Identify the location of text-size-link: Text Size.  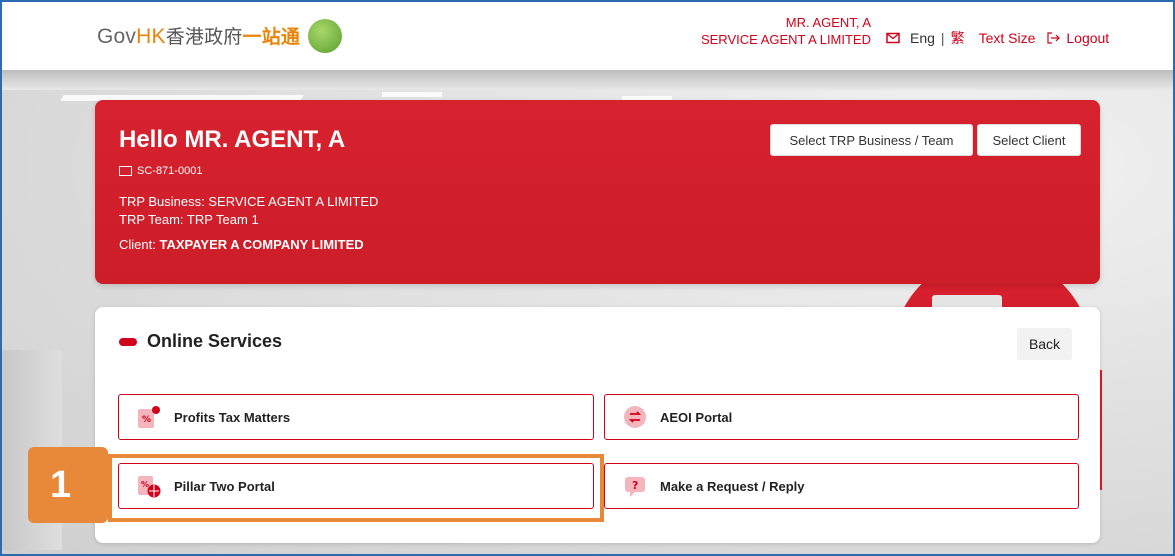
(1007, 38).